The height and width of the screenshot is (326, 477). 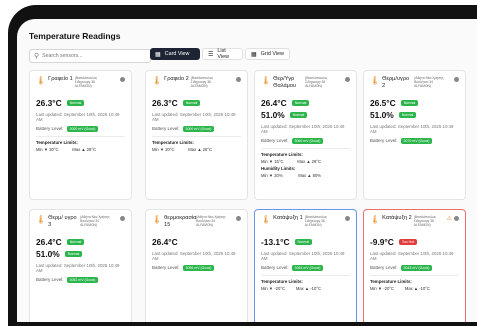 I want to click on sensor-name: Γραφείο 1, so click(x=60, y=79).